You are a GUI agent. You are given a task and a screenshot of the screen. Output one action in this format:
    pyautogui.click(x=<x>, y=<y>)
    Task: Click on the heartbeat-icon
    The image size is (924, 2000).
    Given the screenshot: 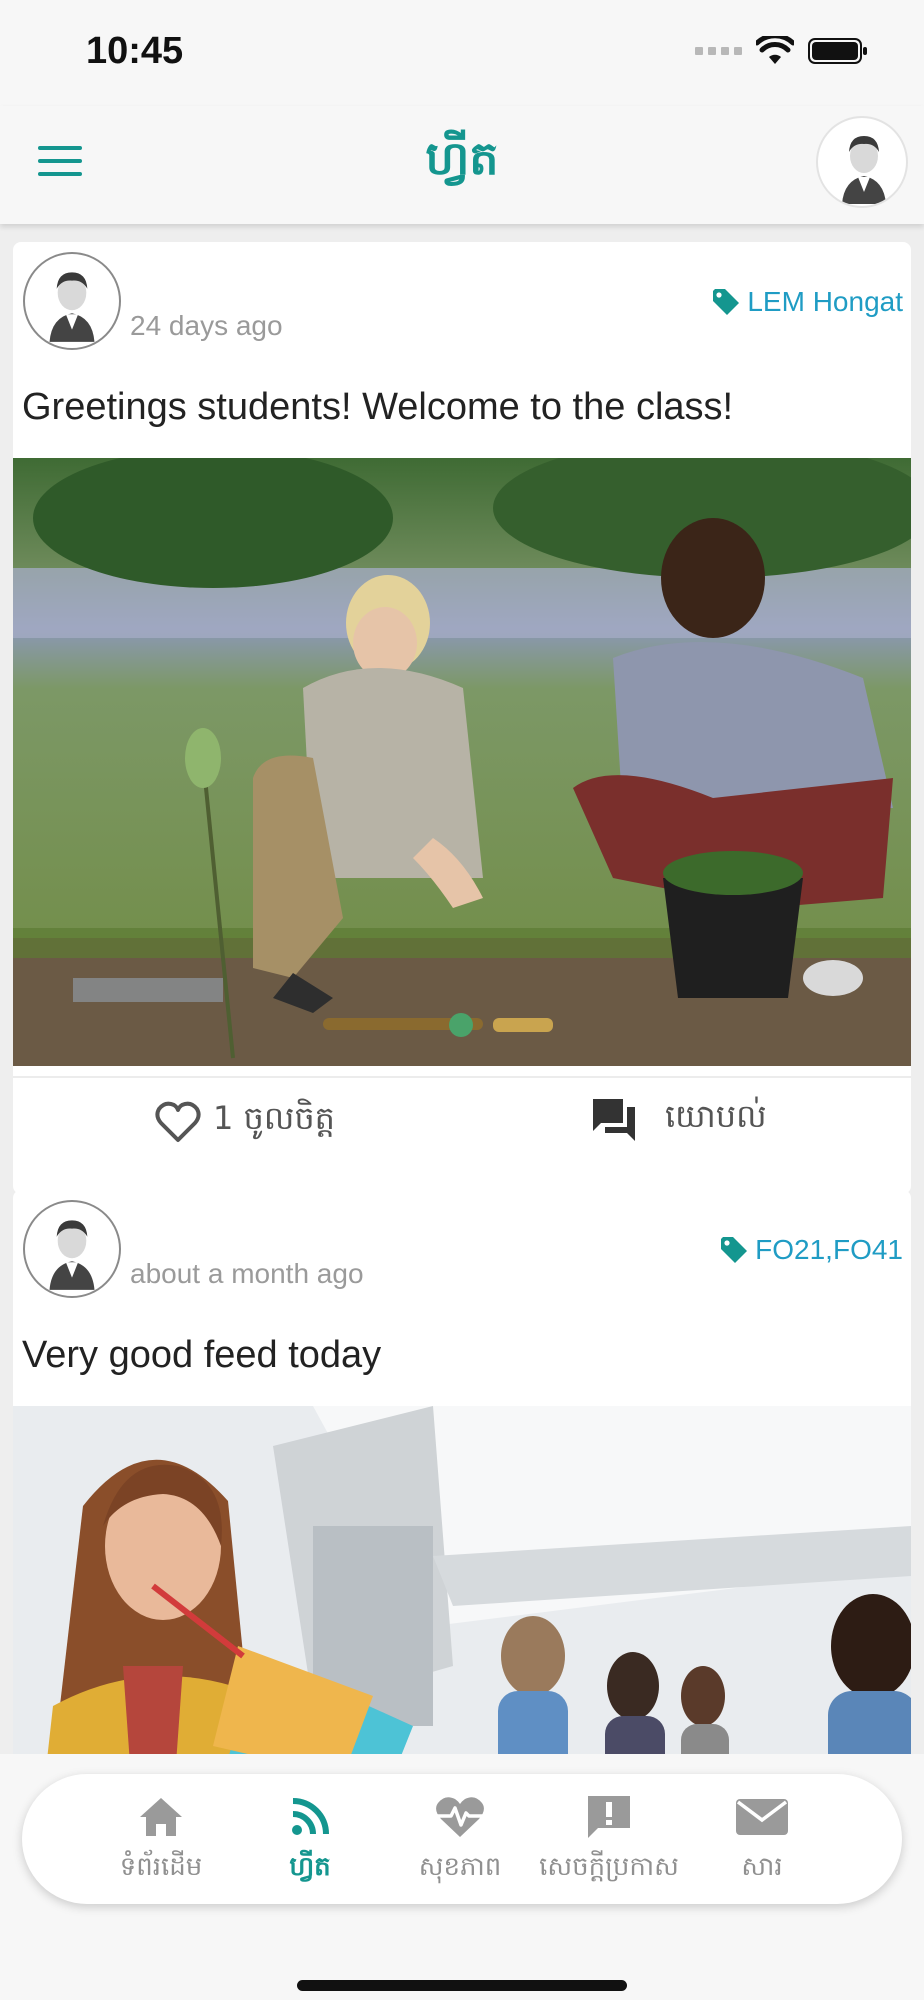 What is the action you would take?
    pyautogui.click(x=460, y=1817)
    